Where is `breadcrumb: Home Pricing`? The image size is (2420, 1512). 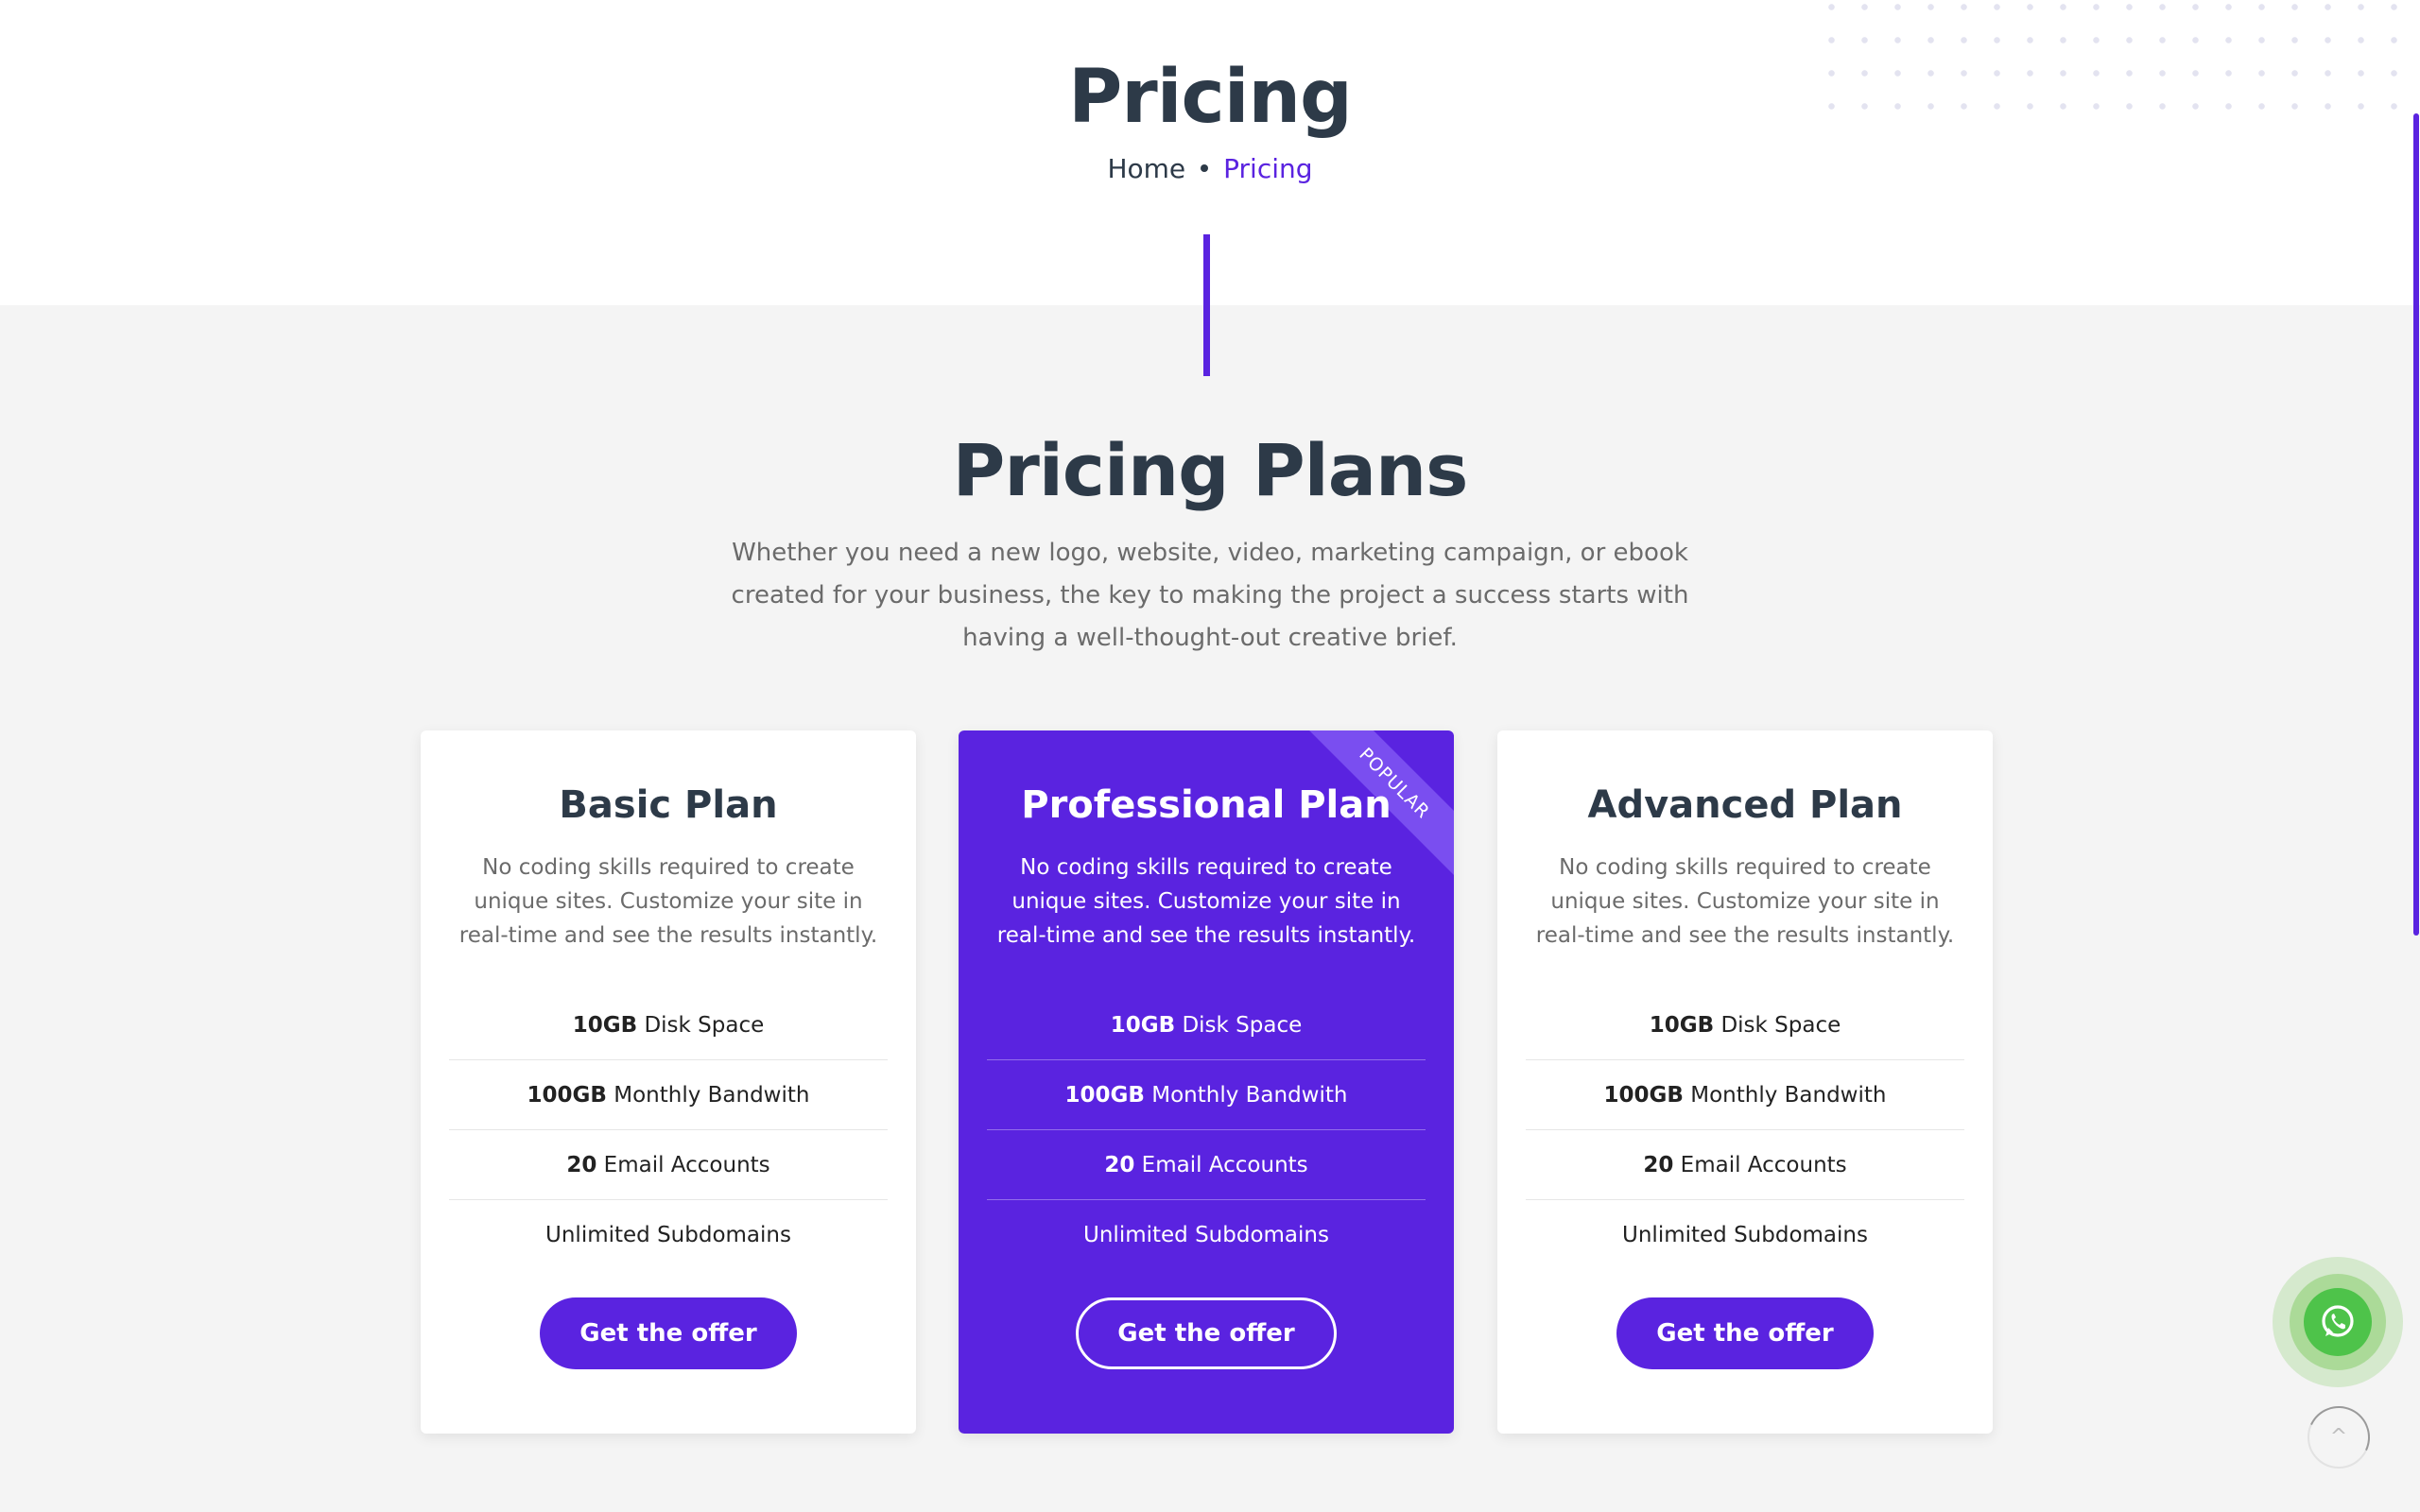
breadcrumb: Home Pricing is located at coordinates (1210, 168).